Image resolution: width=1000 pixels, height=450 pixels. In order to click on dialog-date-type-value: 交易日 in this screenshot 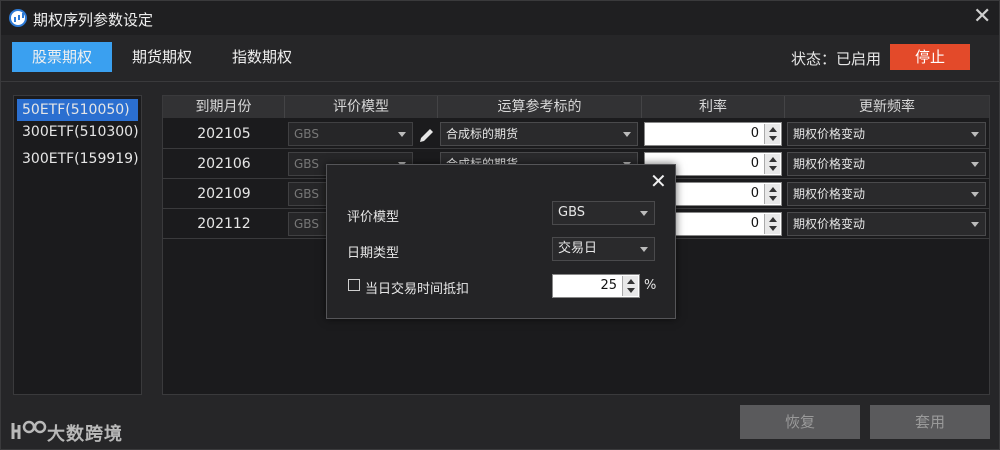, I will do `click(578, 248)`.